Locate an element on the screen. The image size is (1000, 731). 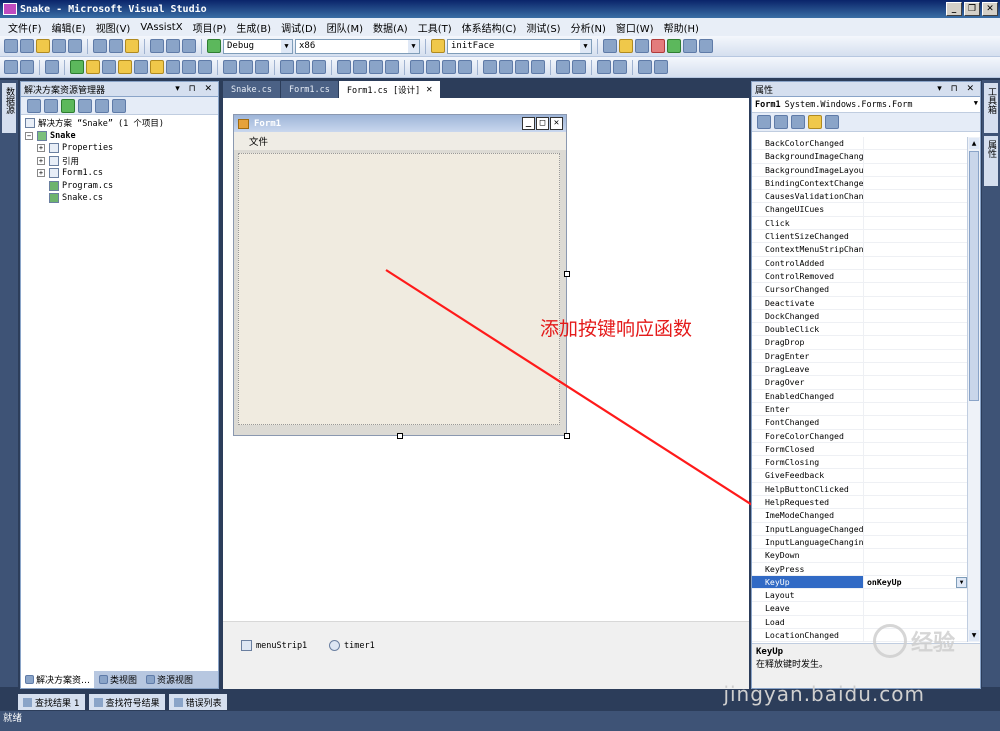
properties-tab: 属性 is located at coordinates (991, 161).